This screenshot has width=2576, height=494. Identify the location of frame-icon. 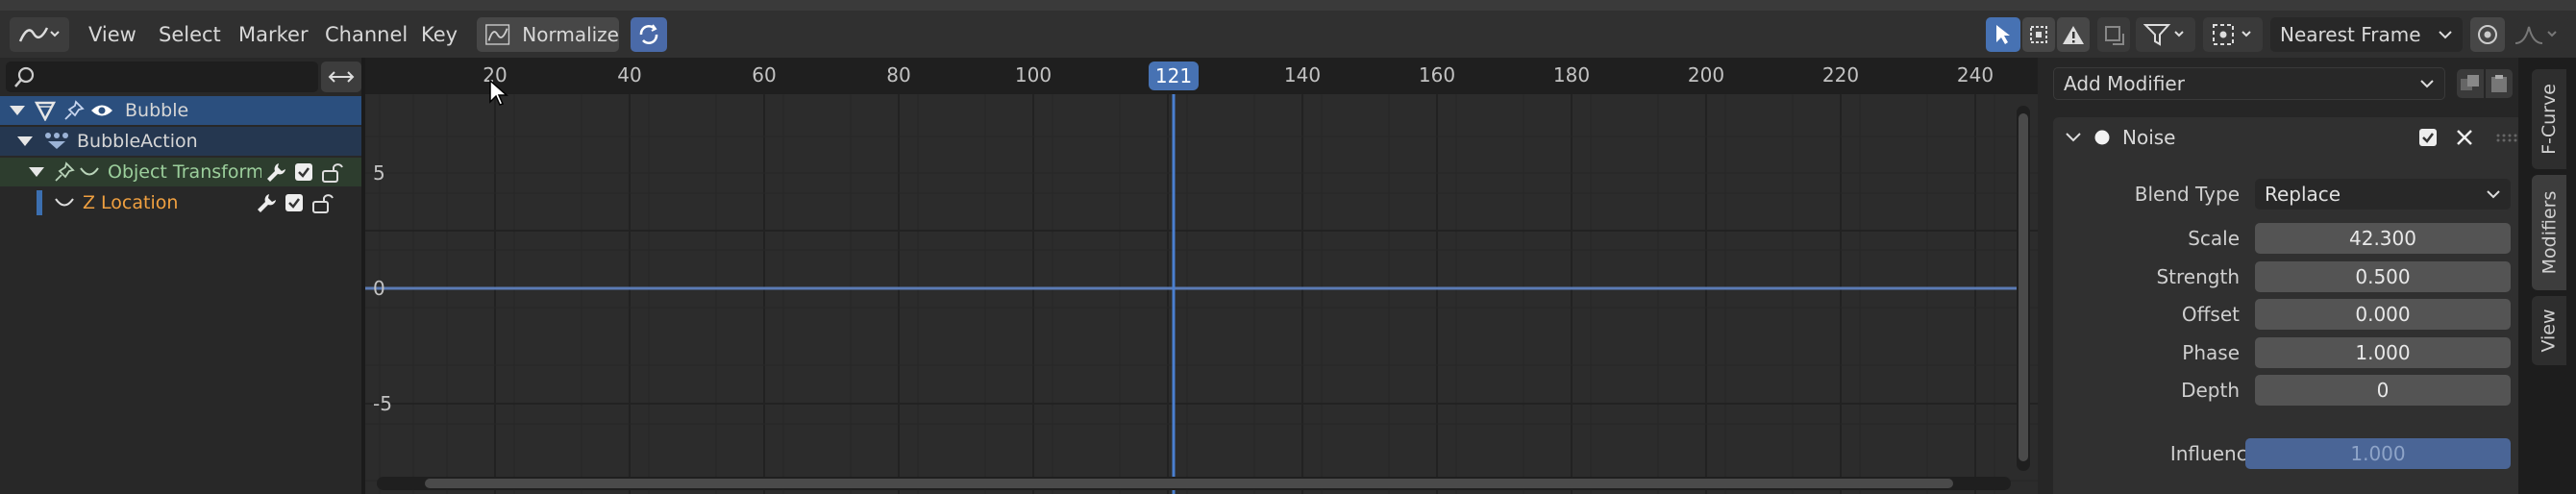
(2114, 35).